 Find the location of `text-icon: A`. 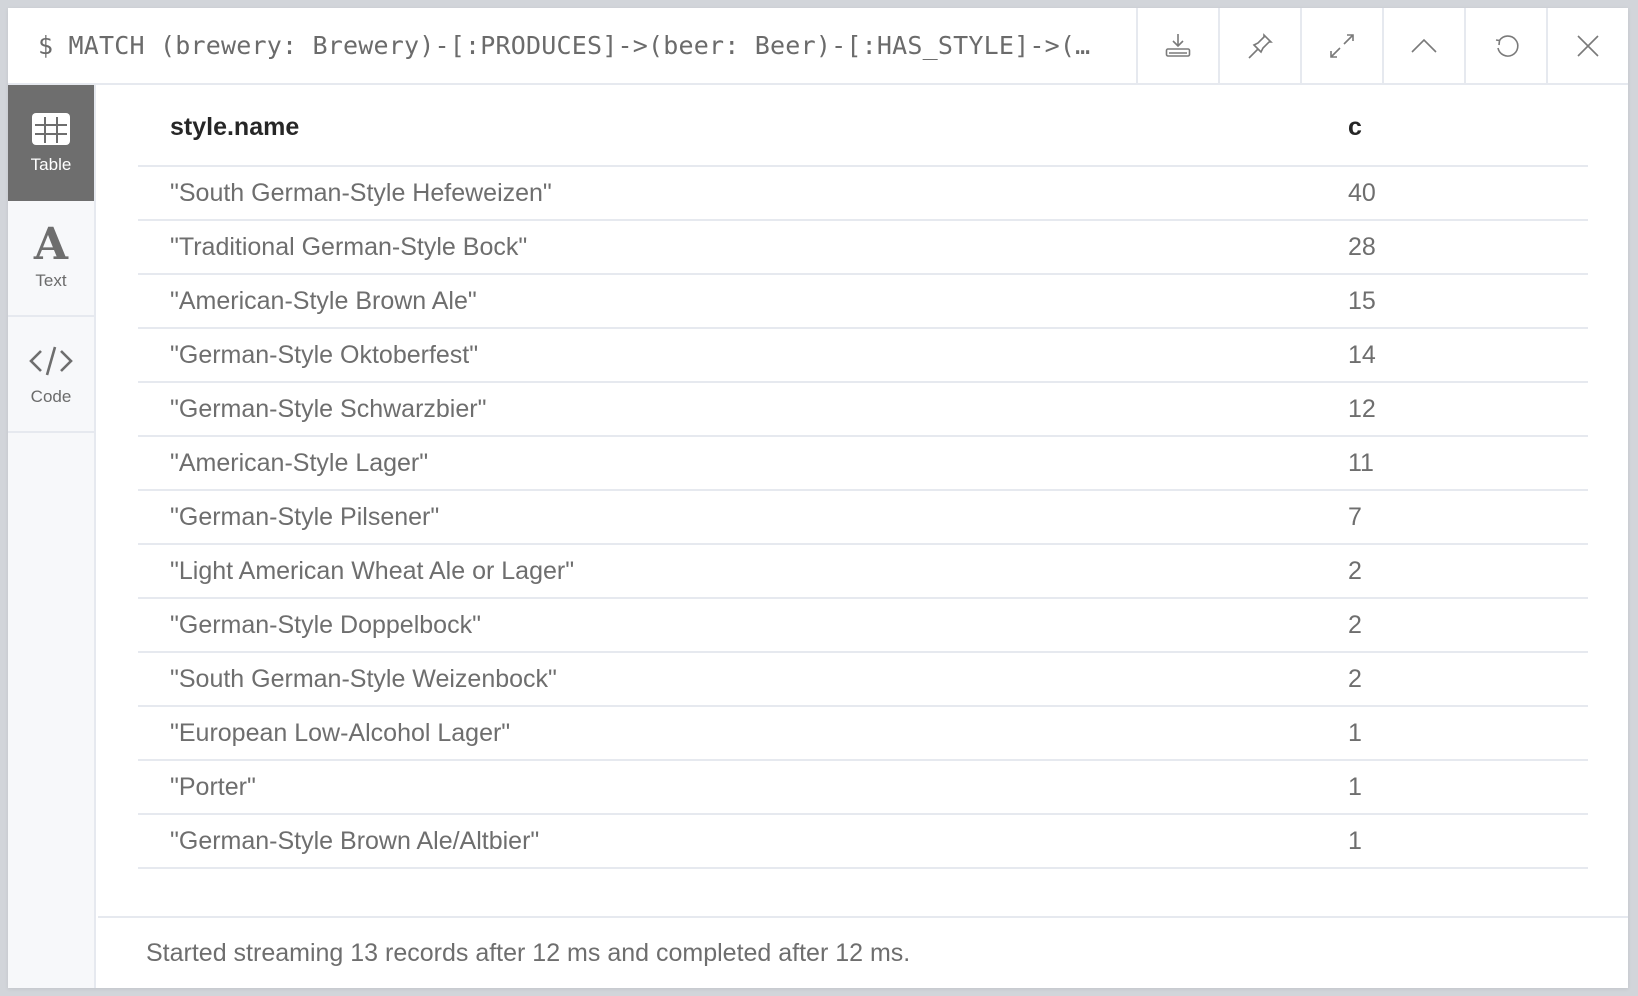

text-icon: A is located at coordinates (51, 244).